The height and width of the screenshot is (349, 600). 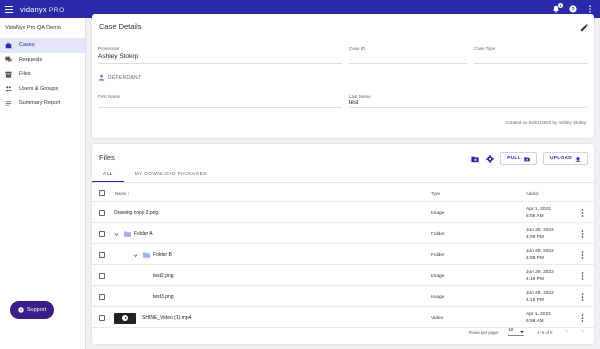 What do you see at coordinates (220, 107) in the screenshot?
I see `first-name-underline` at bounding box center [220, 107].